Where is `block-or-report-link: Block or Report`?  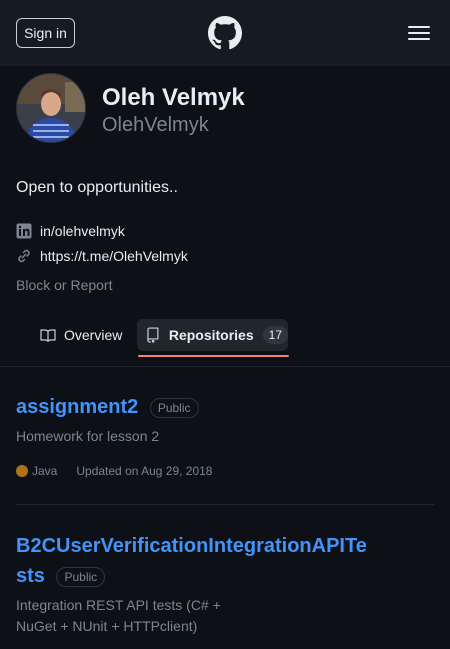
block-or-report-link: Block or Report is located at coordinates (64, 285).